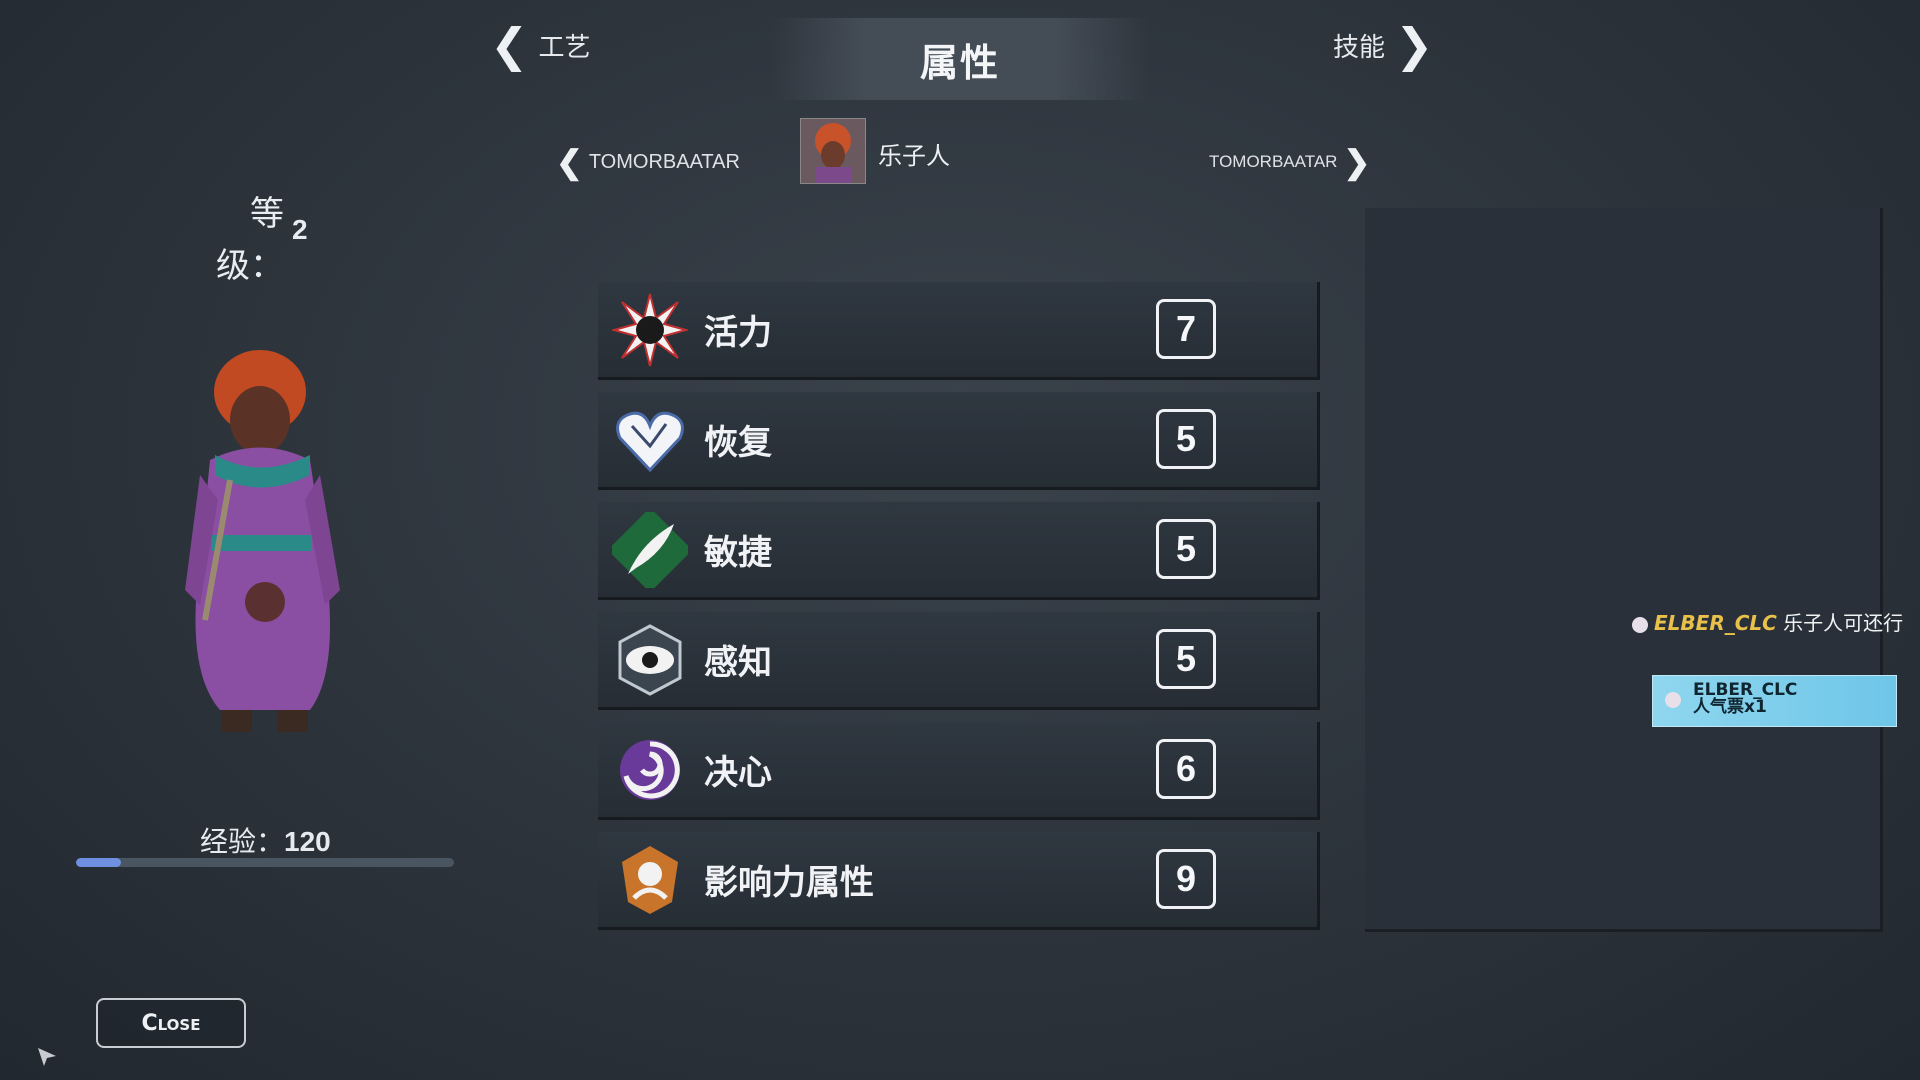 The height and width of the screenshot is (1080, 1920). Describe the element at coordinates (650, 549) in the screenshot. I see `agility-feather-icon` at that location.